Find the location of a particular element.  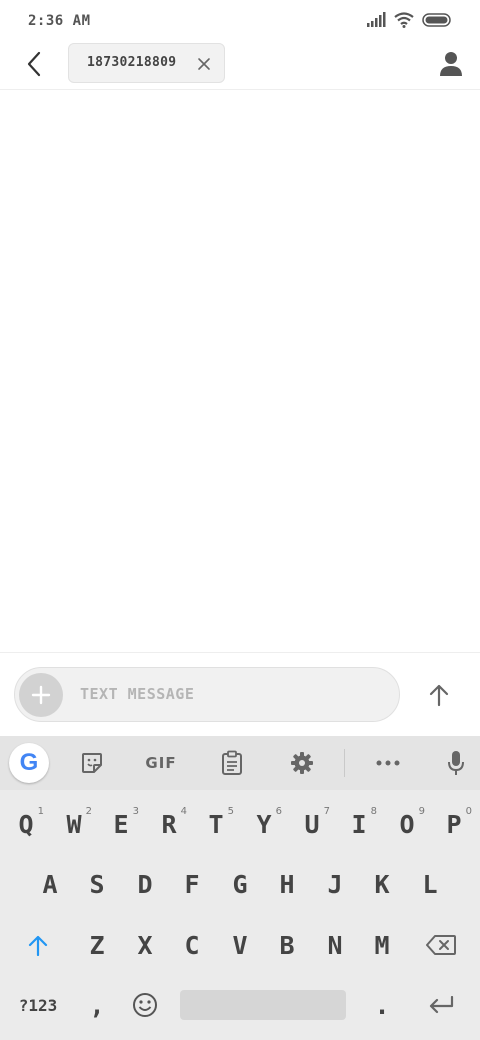

key-label: I is located at coordinates (359, 824).